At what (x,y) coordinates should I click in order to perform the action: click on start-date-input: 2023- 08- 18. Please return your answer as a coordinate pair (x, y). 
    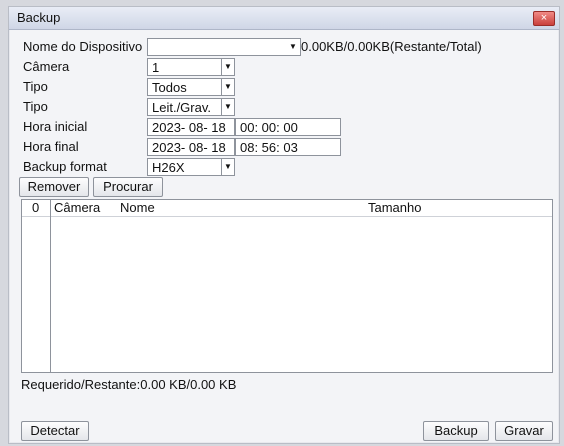
    Looking at the image, I should click on (191, 127).